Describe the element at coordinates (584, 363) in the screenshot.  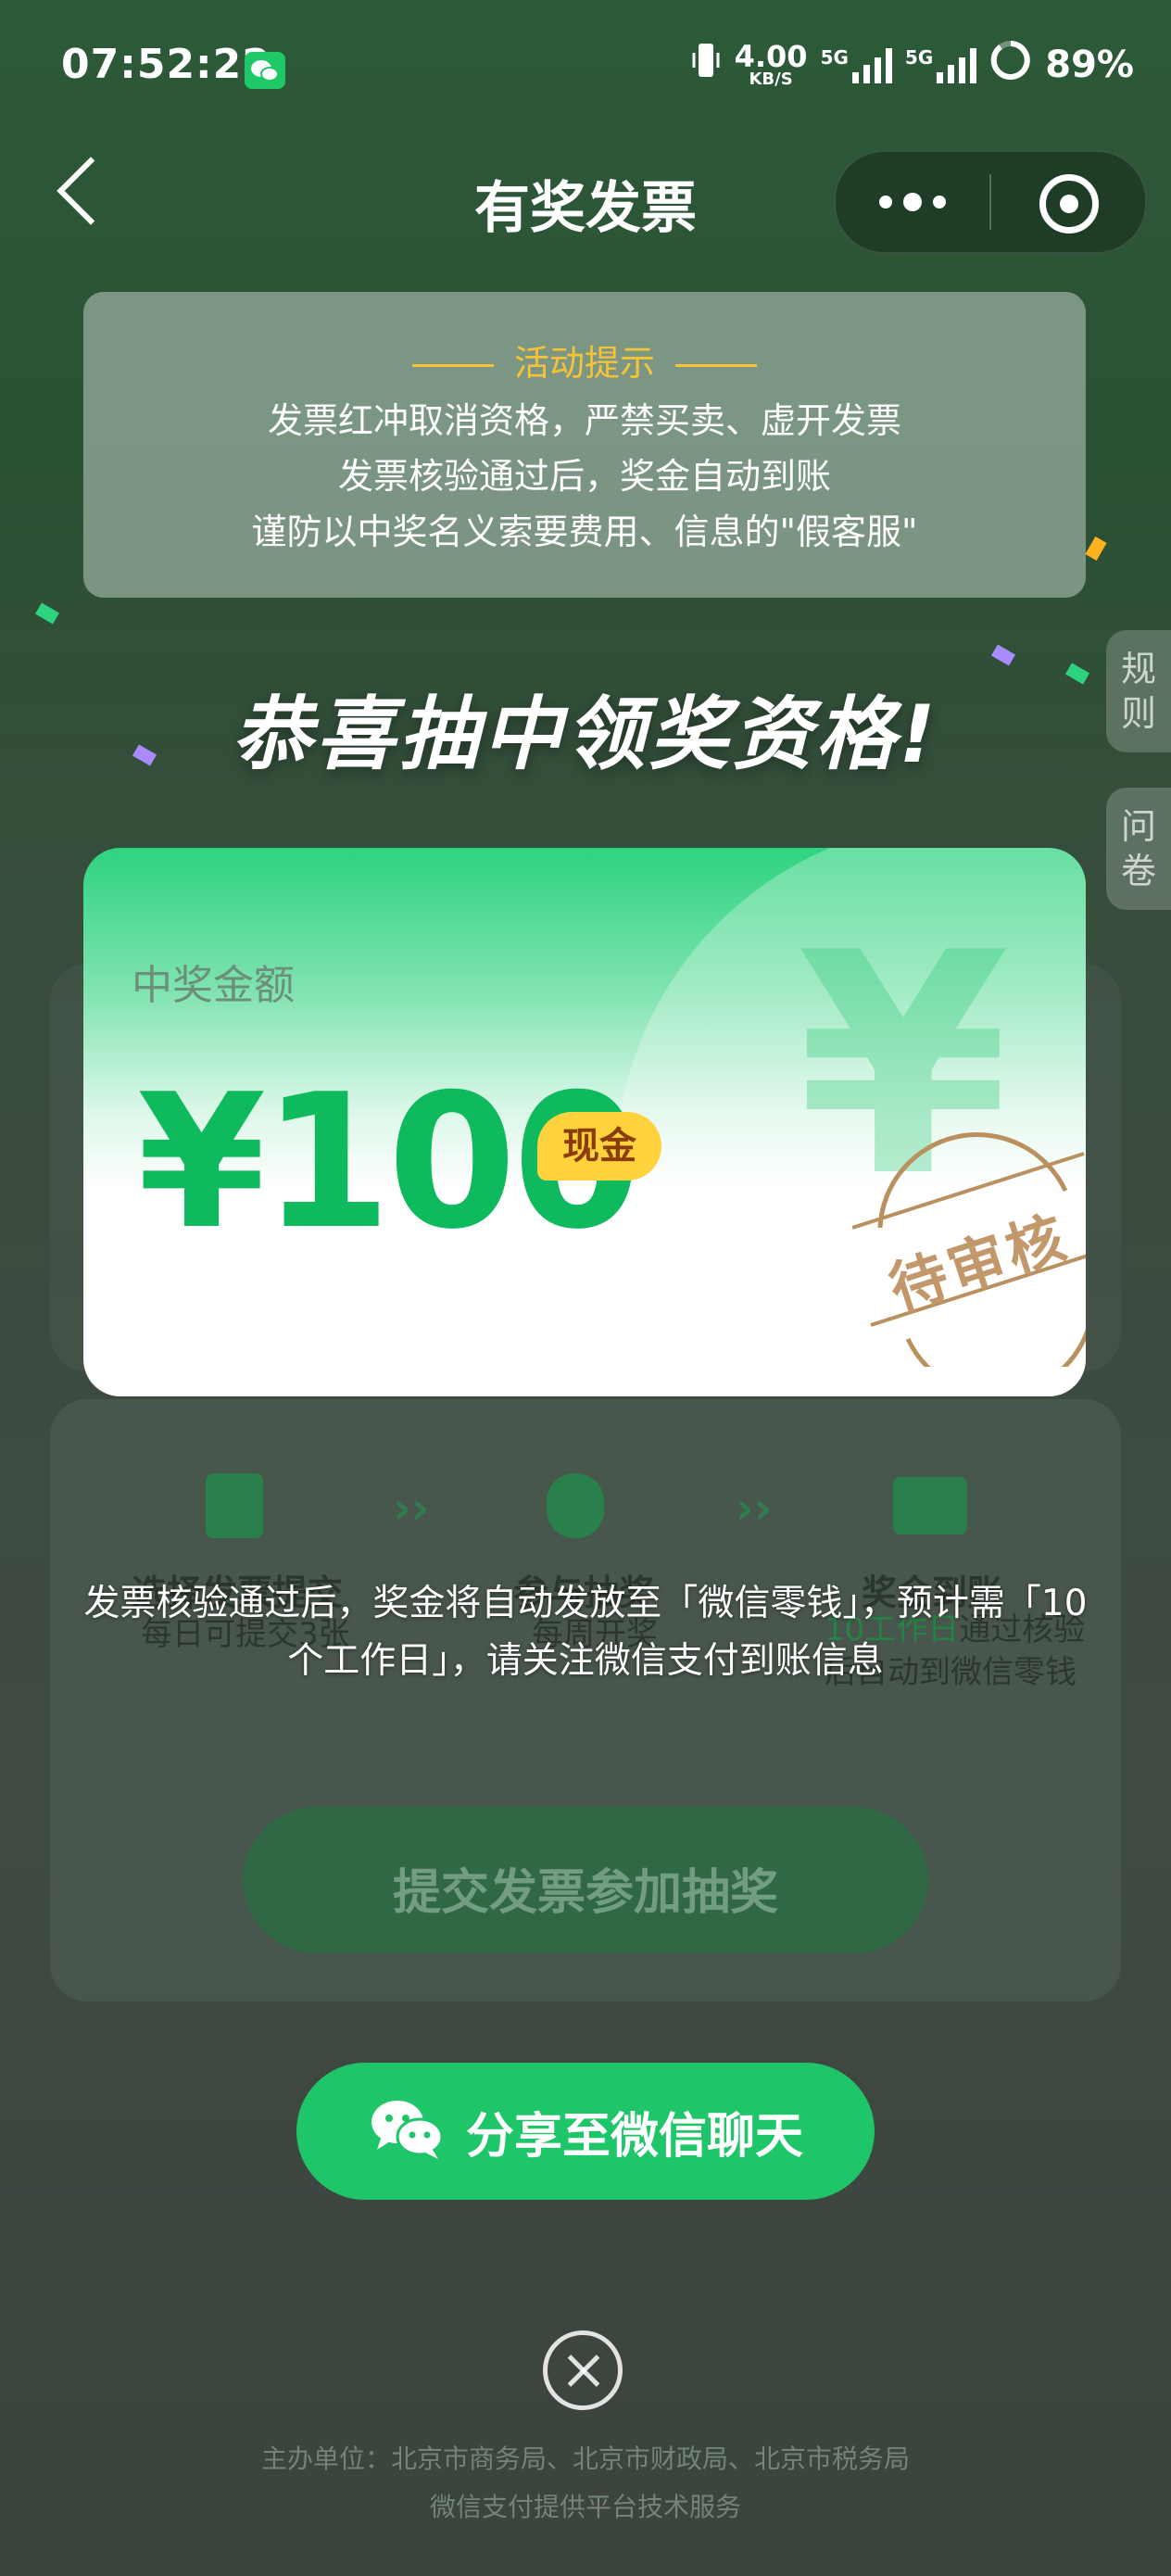
I see `tip-title: 活动提示` at that location.